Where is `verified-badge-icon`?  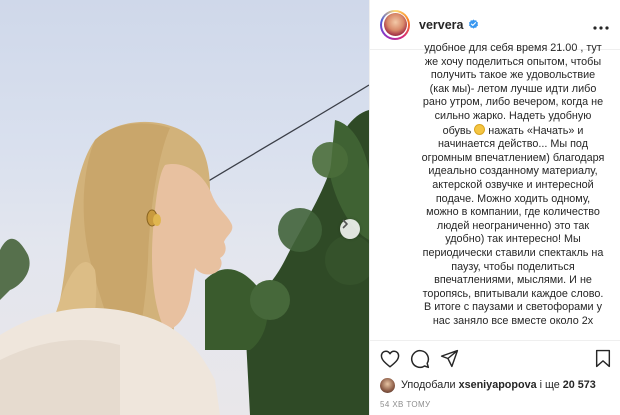 verified-badge-icon is located at coordinates (473, 24).